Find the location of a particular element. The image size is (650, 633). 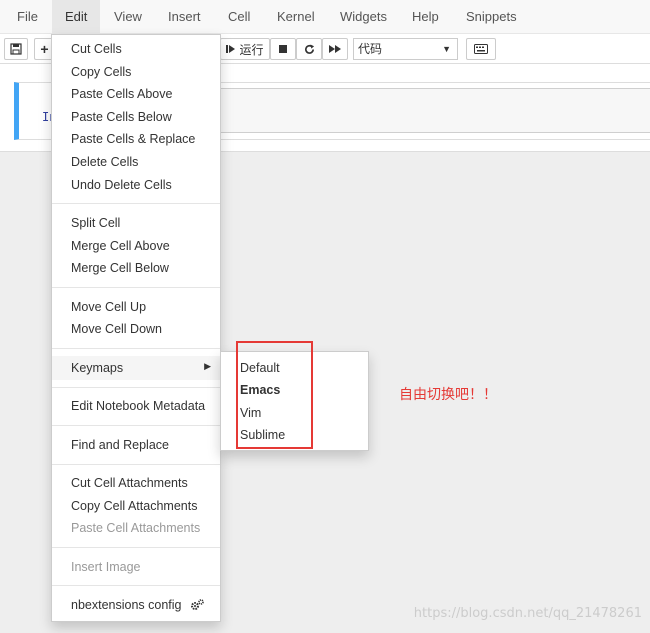

fast-forward-icon is located at coordinates (335, 49).